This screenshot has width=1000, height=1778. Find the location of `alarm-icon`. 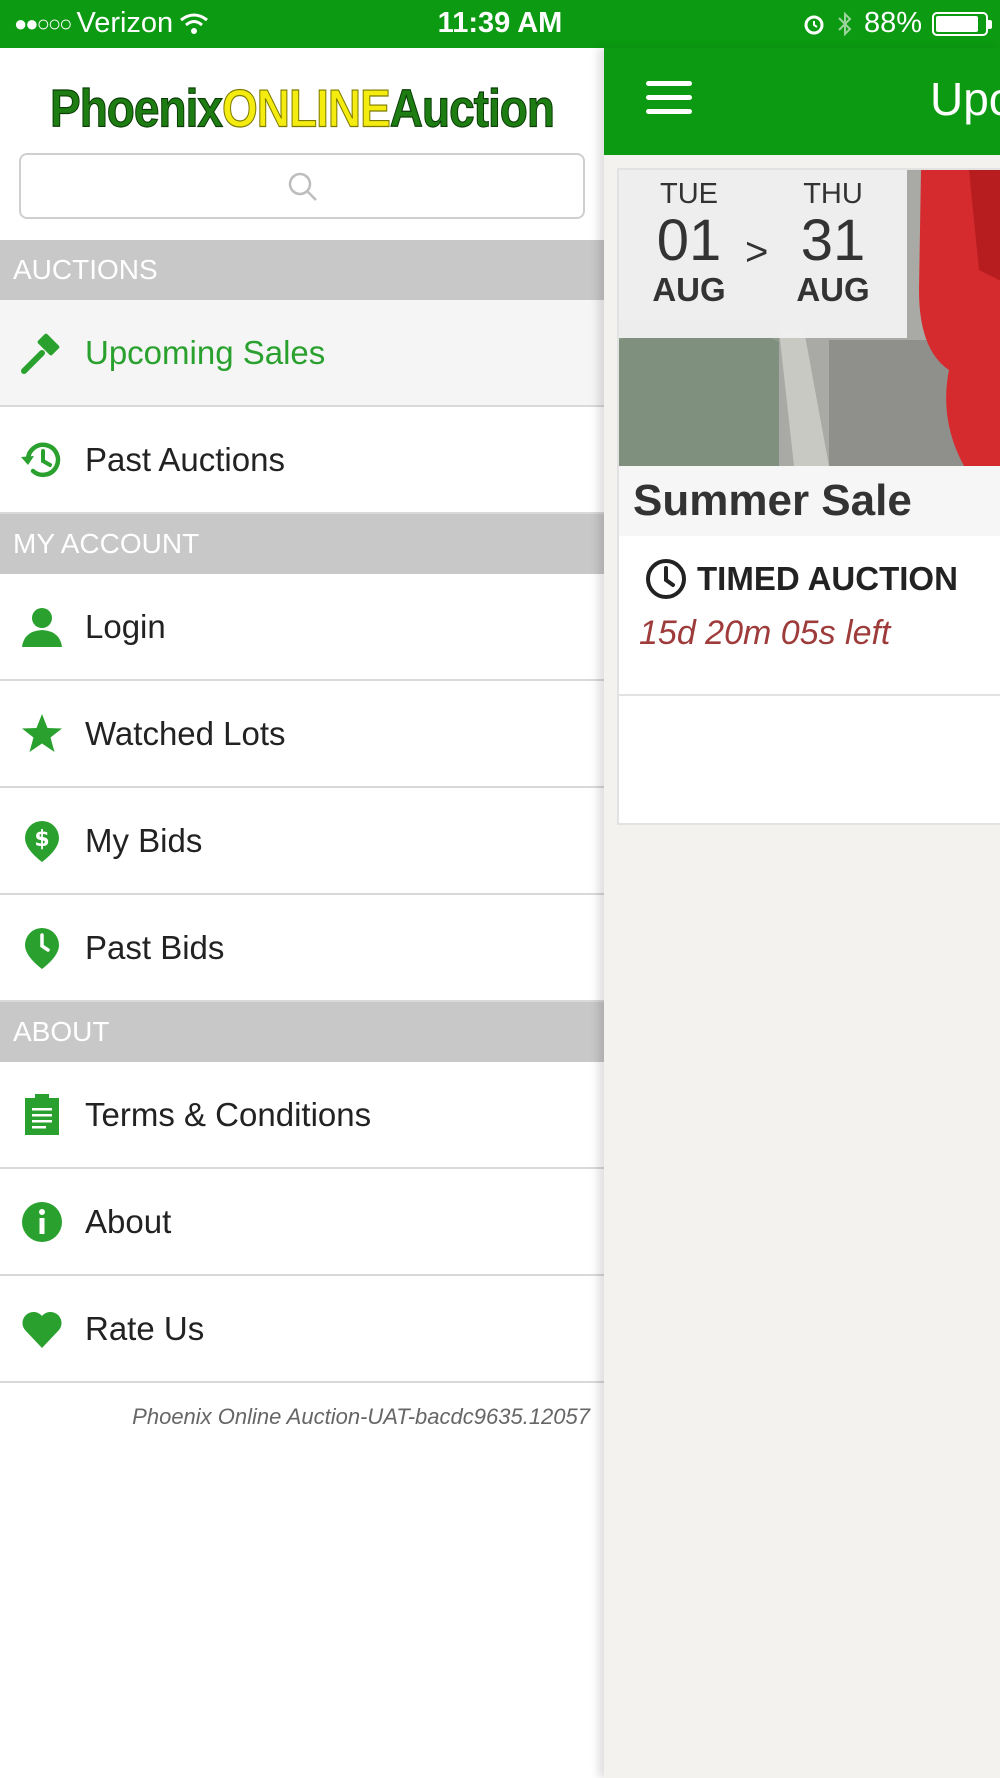

alarm-icon is located at coordinates (814, 24).